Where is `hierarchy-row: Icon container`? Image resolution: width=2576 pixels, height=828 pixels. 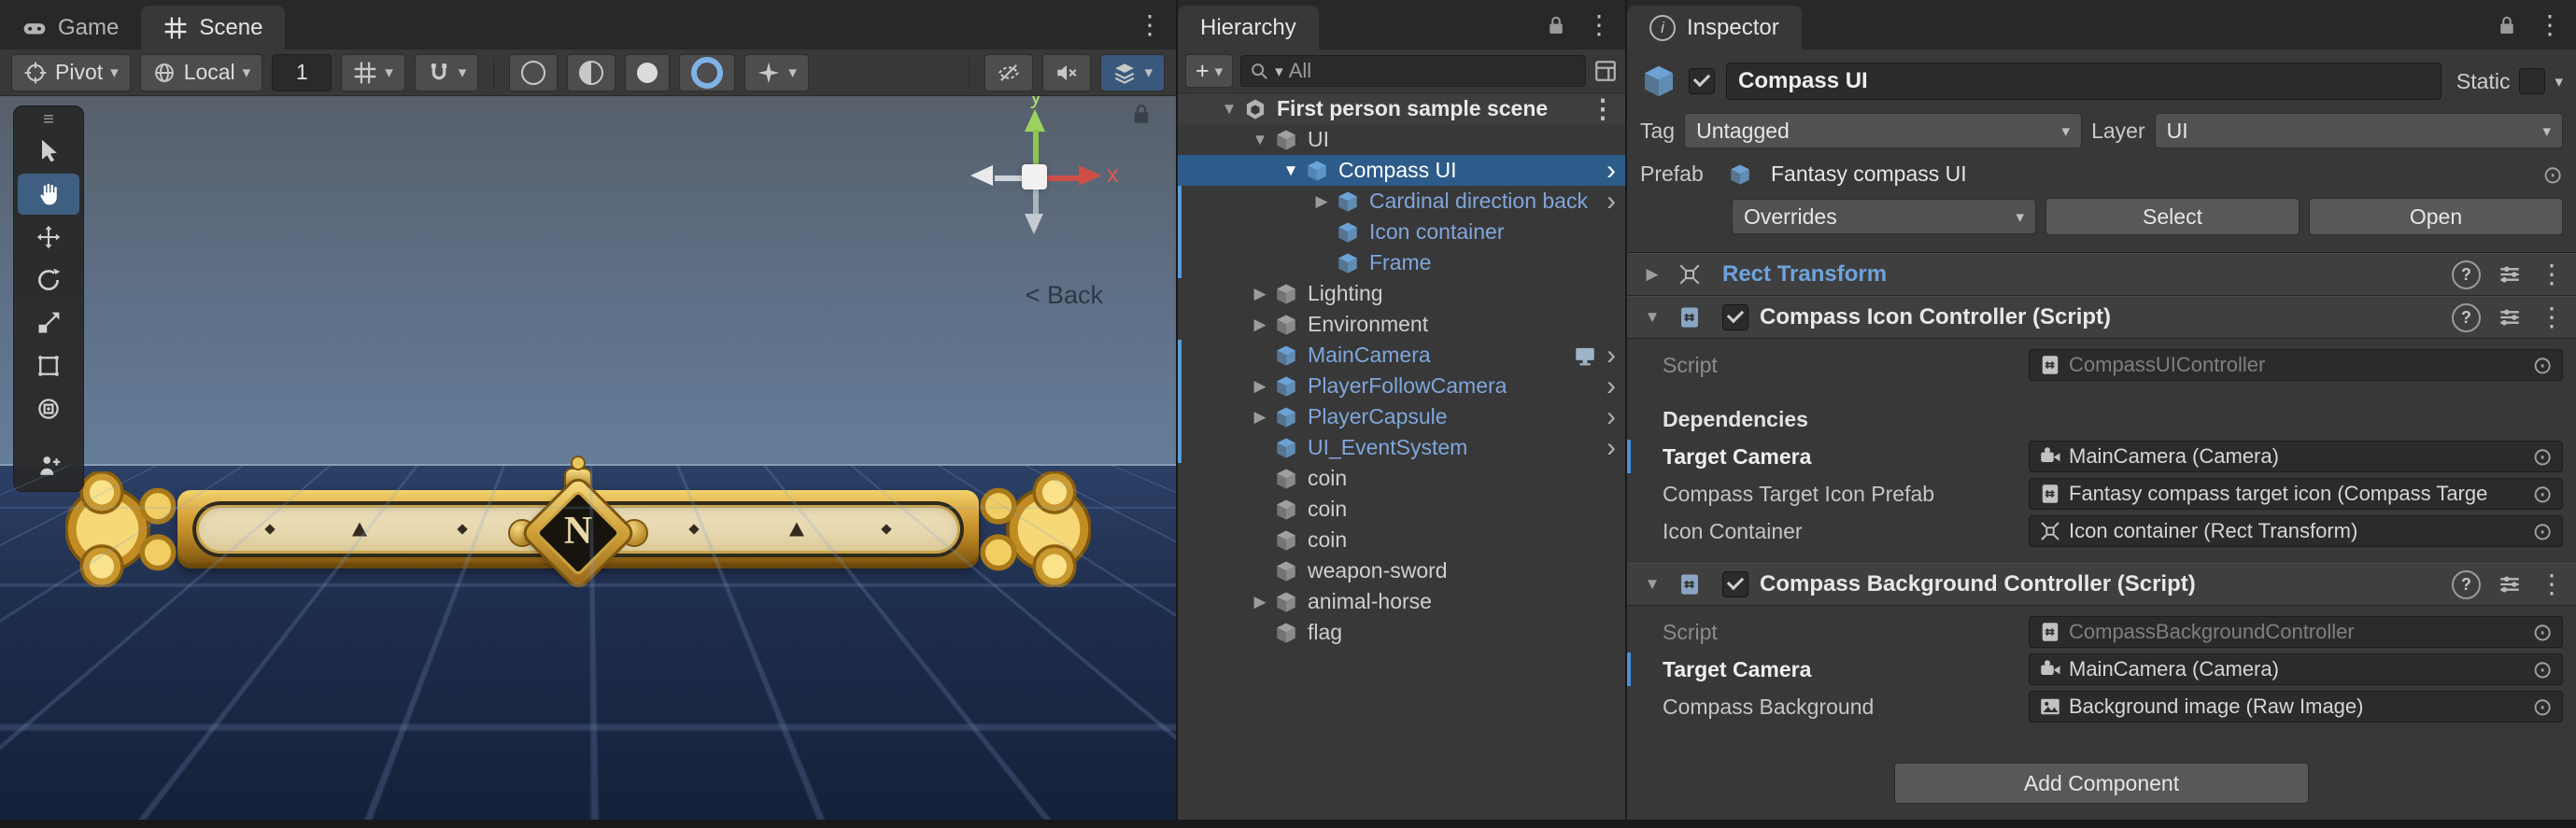 hierarchy-row: Icon container is located at coordinates (1401, 232).